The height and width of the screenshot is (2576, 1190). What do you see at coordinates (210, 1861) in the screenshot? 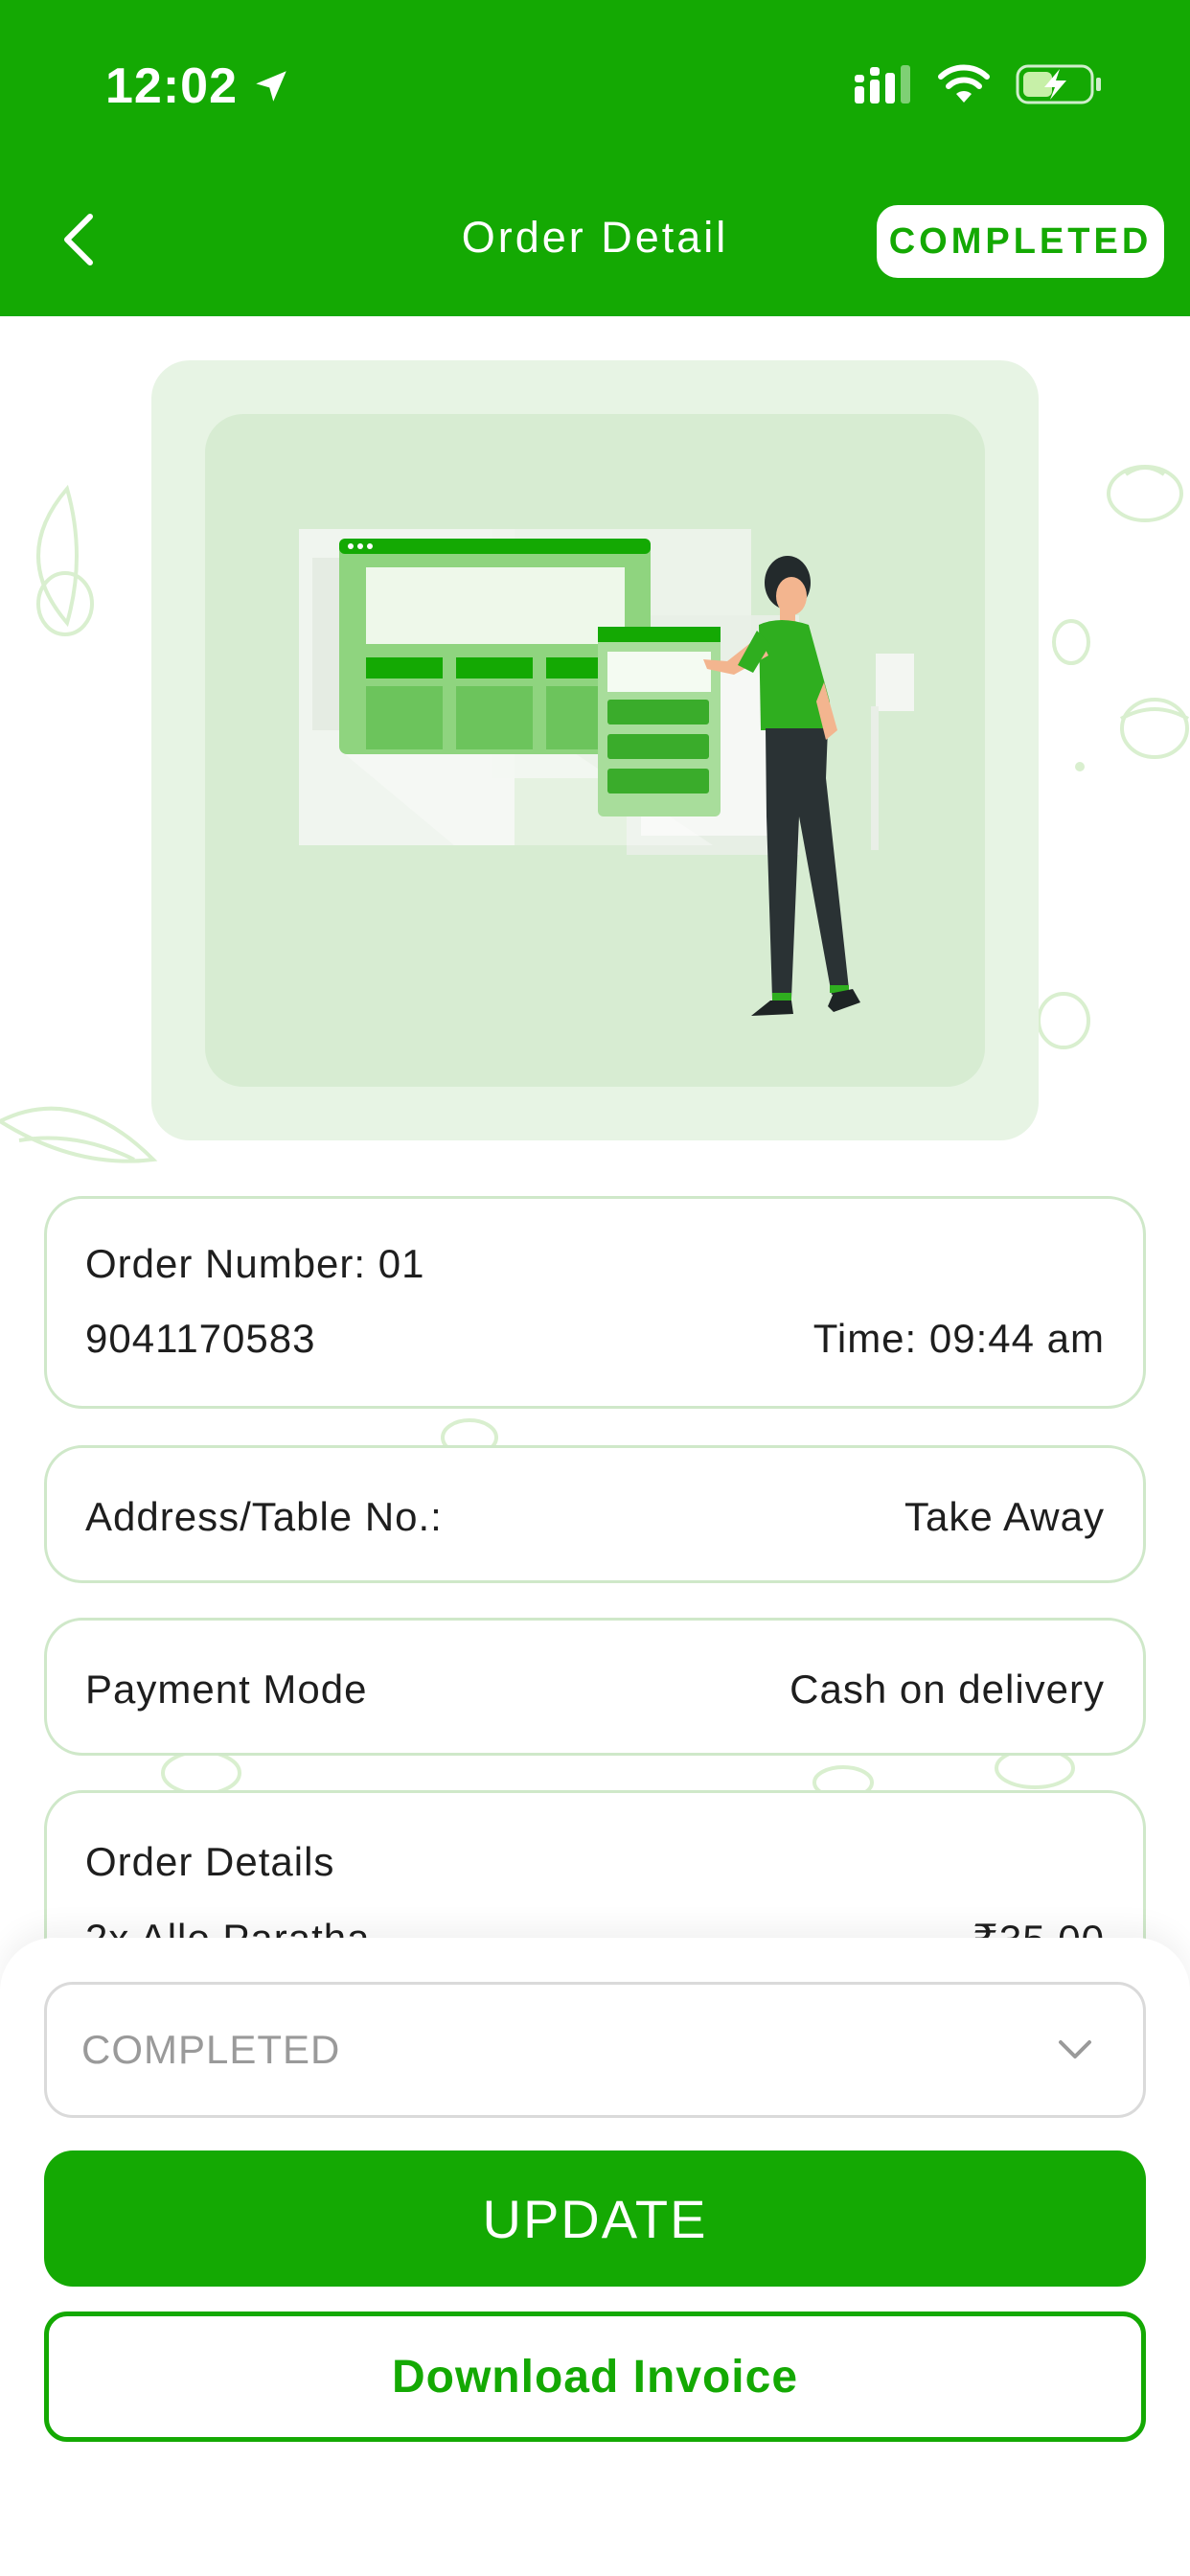
I see `order-details-title: Order Details` at bounding box center [210, 1861].